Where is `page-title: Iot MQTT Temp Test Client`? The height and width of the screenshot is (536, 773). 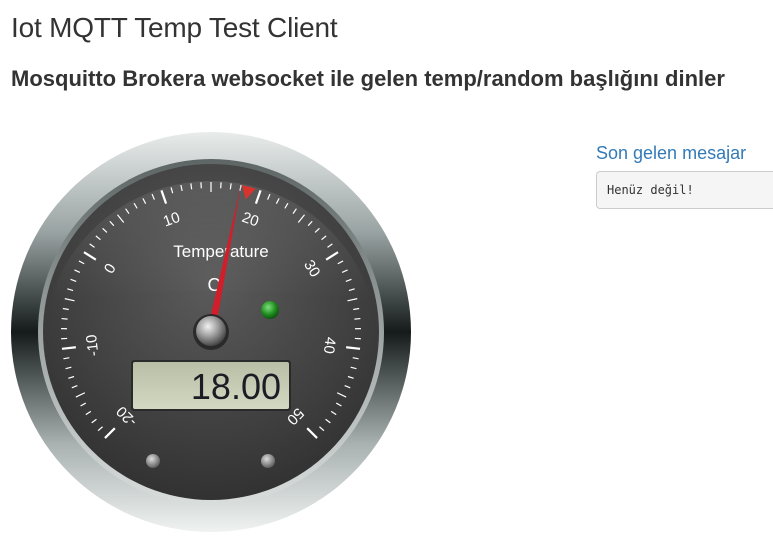
page-title: Iot MQTT Temp Test Client is located at coordinates (174, 27).